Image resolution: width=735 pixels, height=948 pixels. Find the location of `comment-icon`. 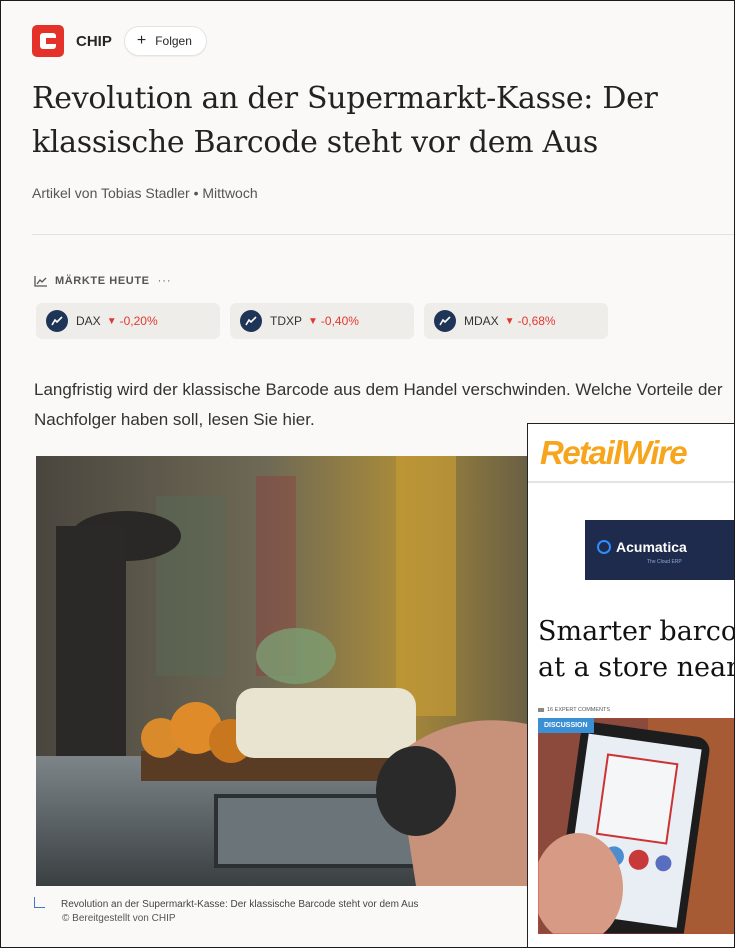

comment-icon is located at coordinates (541, 710).